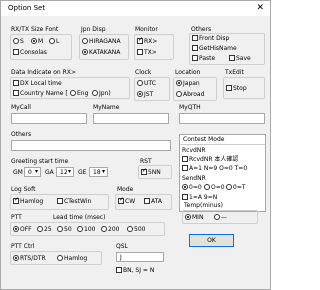 This screenshot has height=290, width=320. Describe the element at coordinates (204, 139) in the screenshot. I see `contest-mode-label: Contest Mode` at that location.